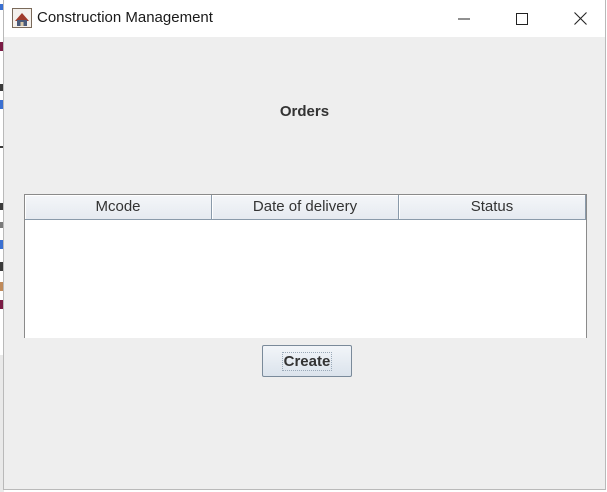  Describe the element at coordinates (22, 18) in the screenshot. I see `app-icon` at that location.